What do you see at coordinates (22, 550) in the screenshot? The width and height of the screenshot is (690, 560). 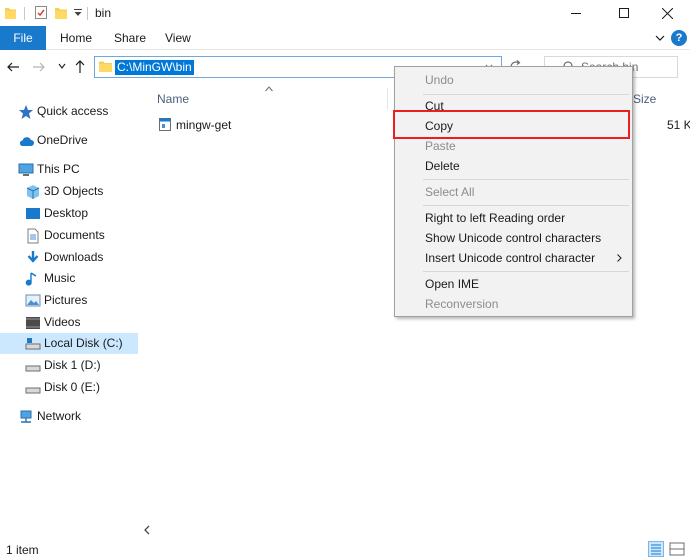 I see `item-count: 1 item` at bounding box center [22, 550].